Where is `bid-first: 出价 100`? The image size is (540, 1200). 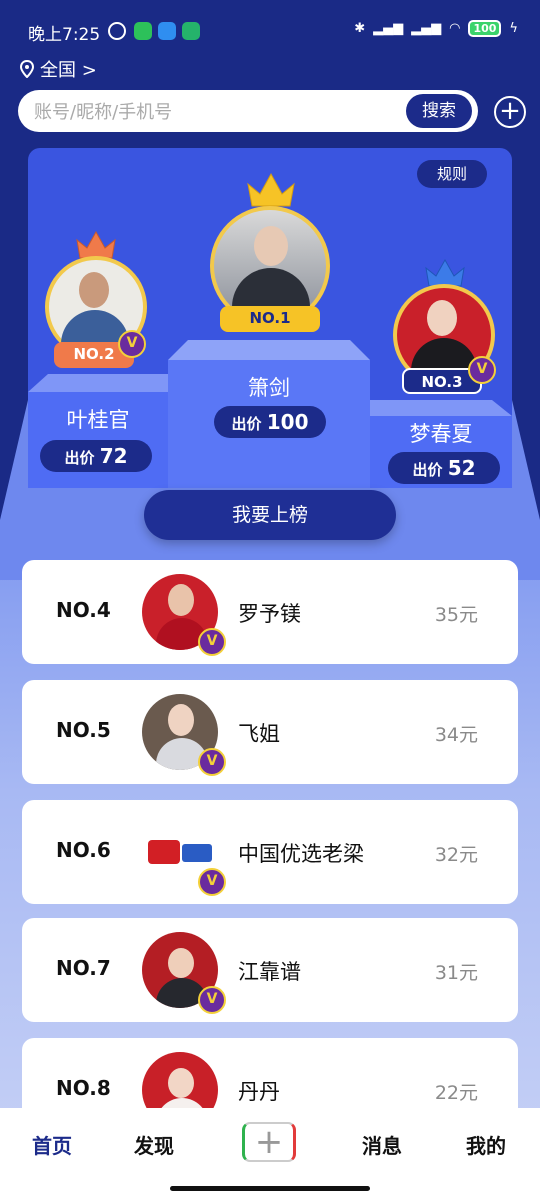
bid-first: 出价 100 is located at coordinates (270, 422).